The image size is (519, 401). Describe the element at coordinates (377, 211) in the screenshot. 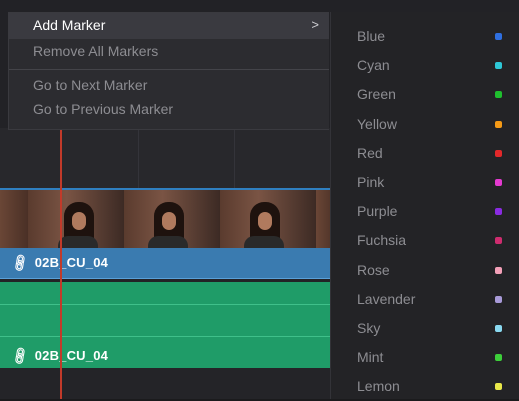

I see `color-option-label: Purple` at that location.